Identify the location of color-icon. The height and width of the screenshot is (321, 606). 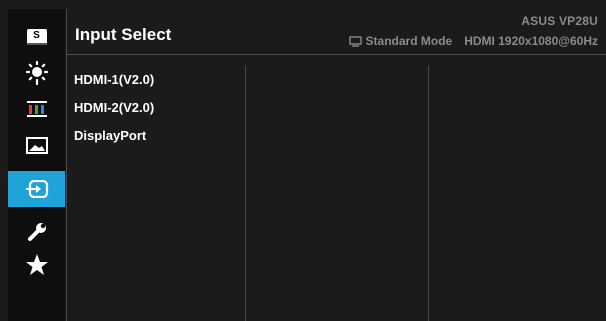
(36, 109).